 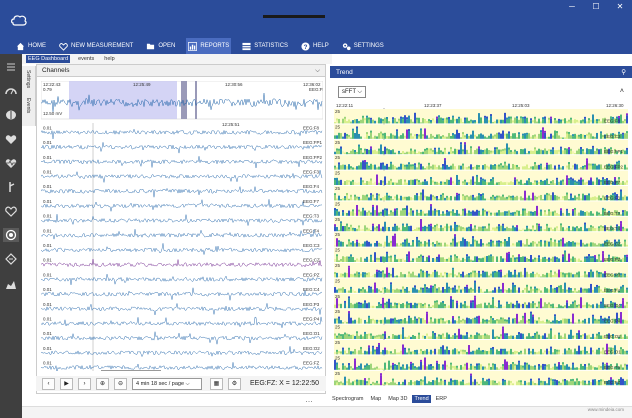 I want to click on next-icon: ›, so click(x=84, y=383).